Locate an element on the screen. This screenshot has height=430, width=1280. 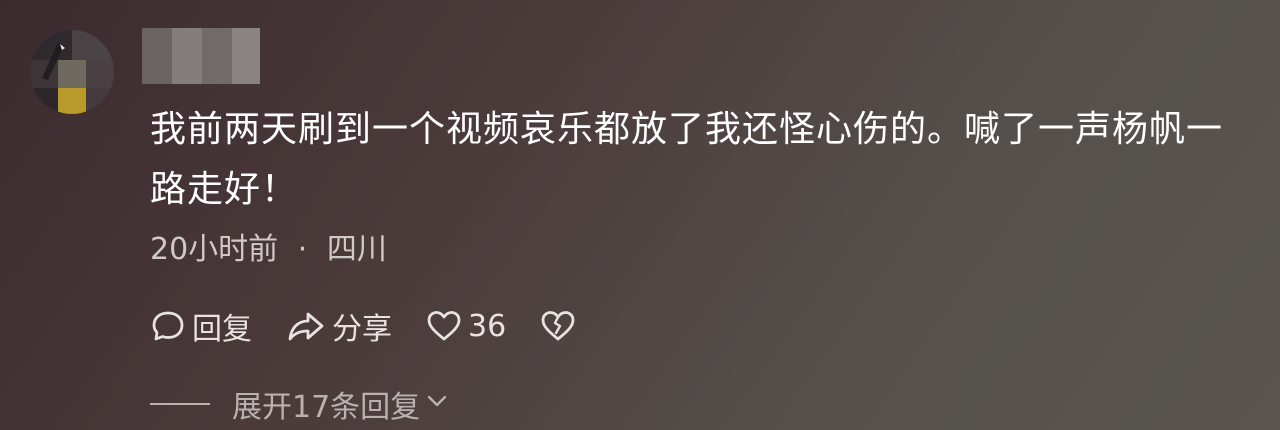
share-label: 分享 is located at coordinates (362, 329).